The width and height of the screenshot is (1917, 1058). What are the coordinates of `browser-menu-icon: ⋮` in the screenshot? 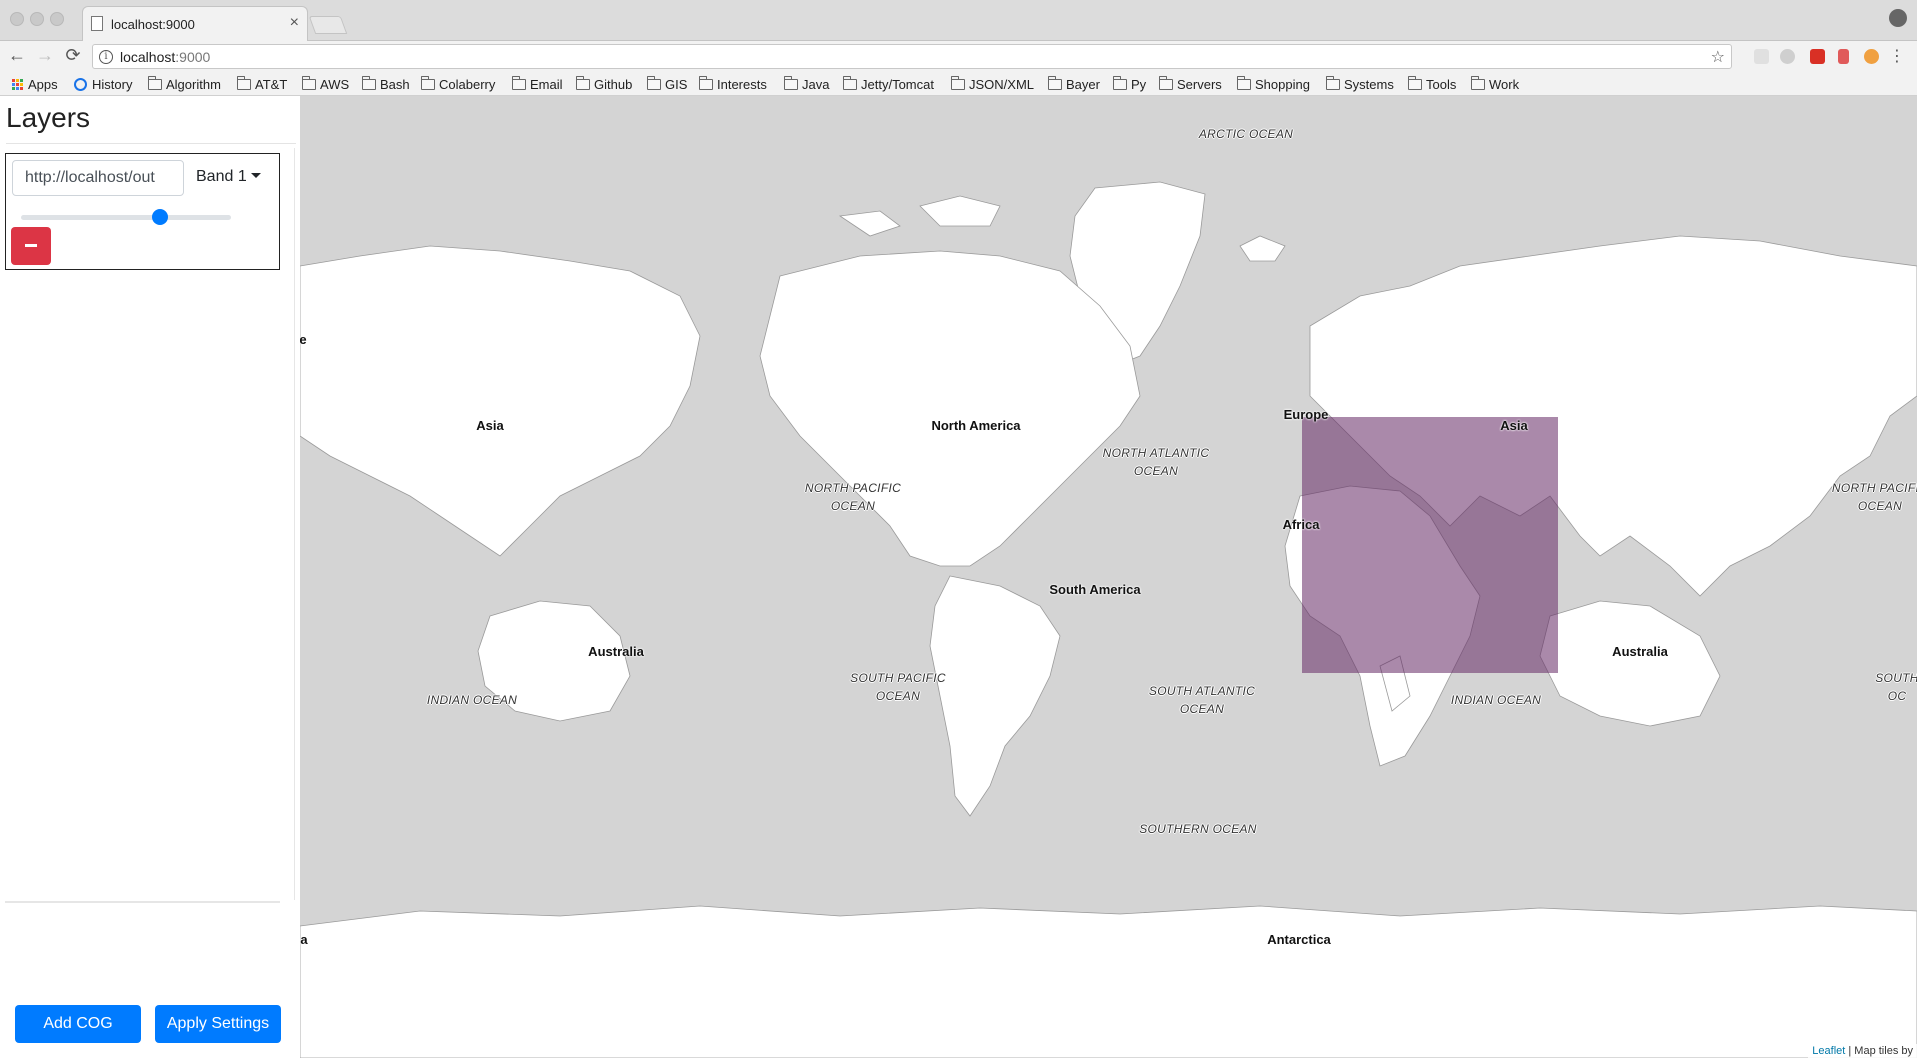 It's located at (1897, 56).